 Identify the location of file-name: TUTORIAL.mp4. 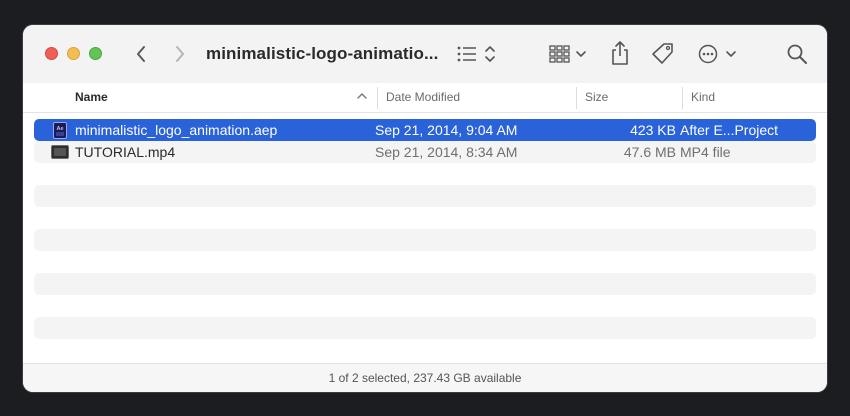
(125, 152).